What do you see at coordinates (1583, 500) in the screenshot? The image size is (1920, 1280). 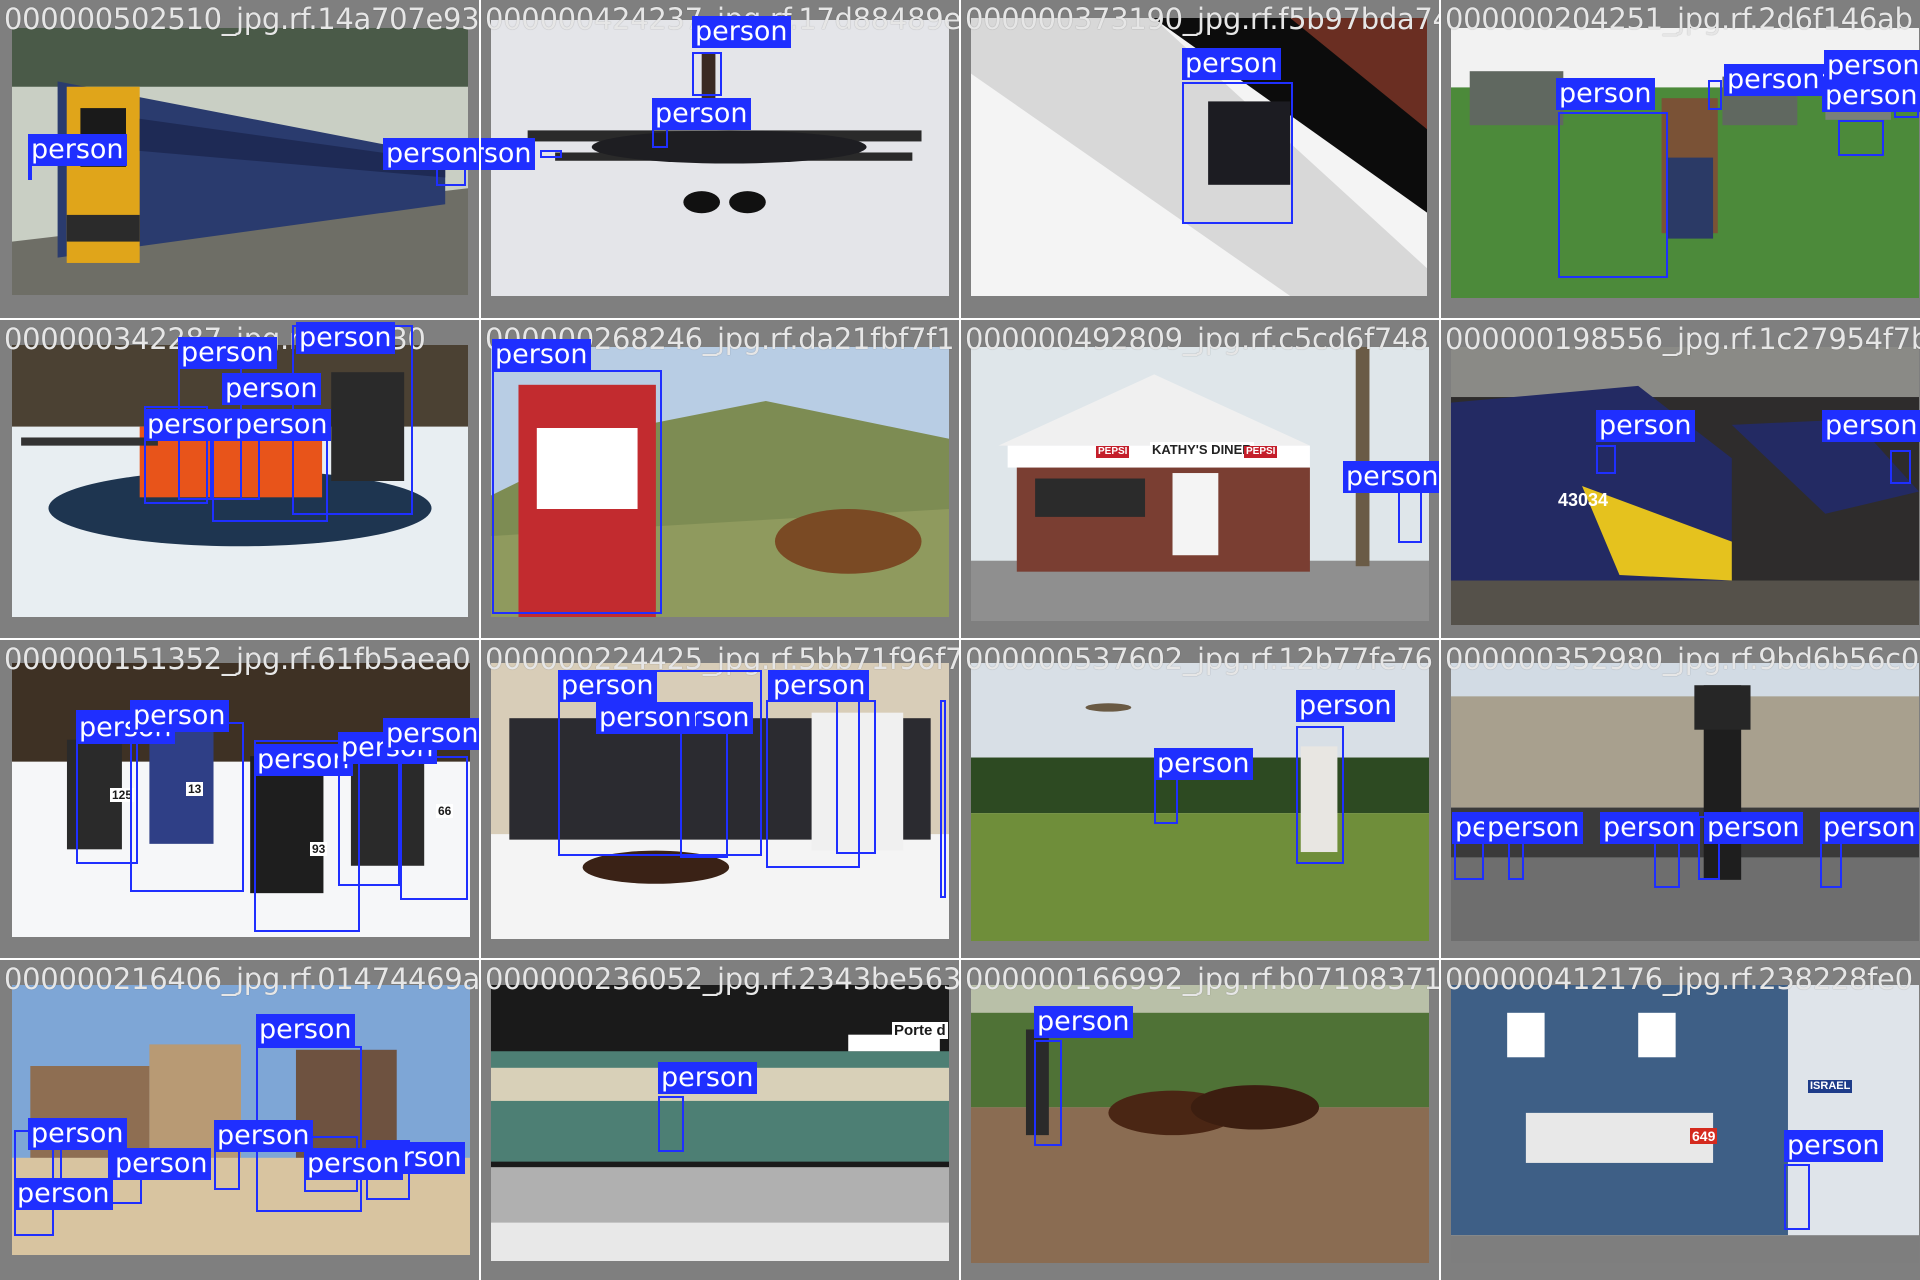 I see `train-number: 43034` at bounding box center [1583, 500].